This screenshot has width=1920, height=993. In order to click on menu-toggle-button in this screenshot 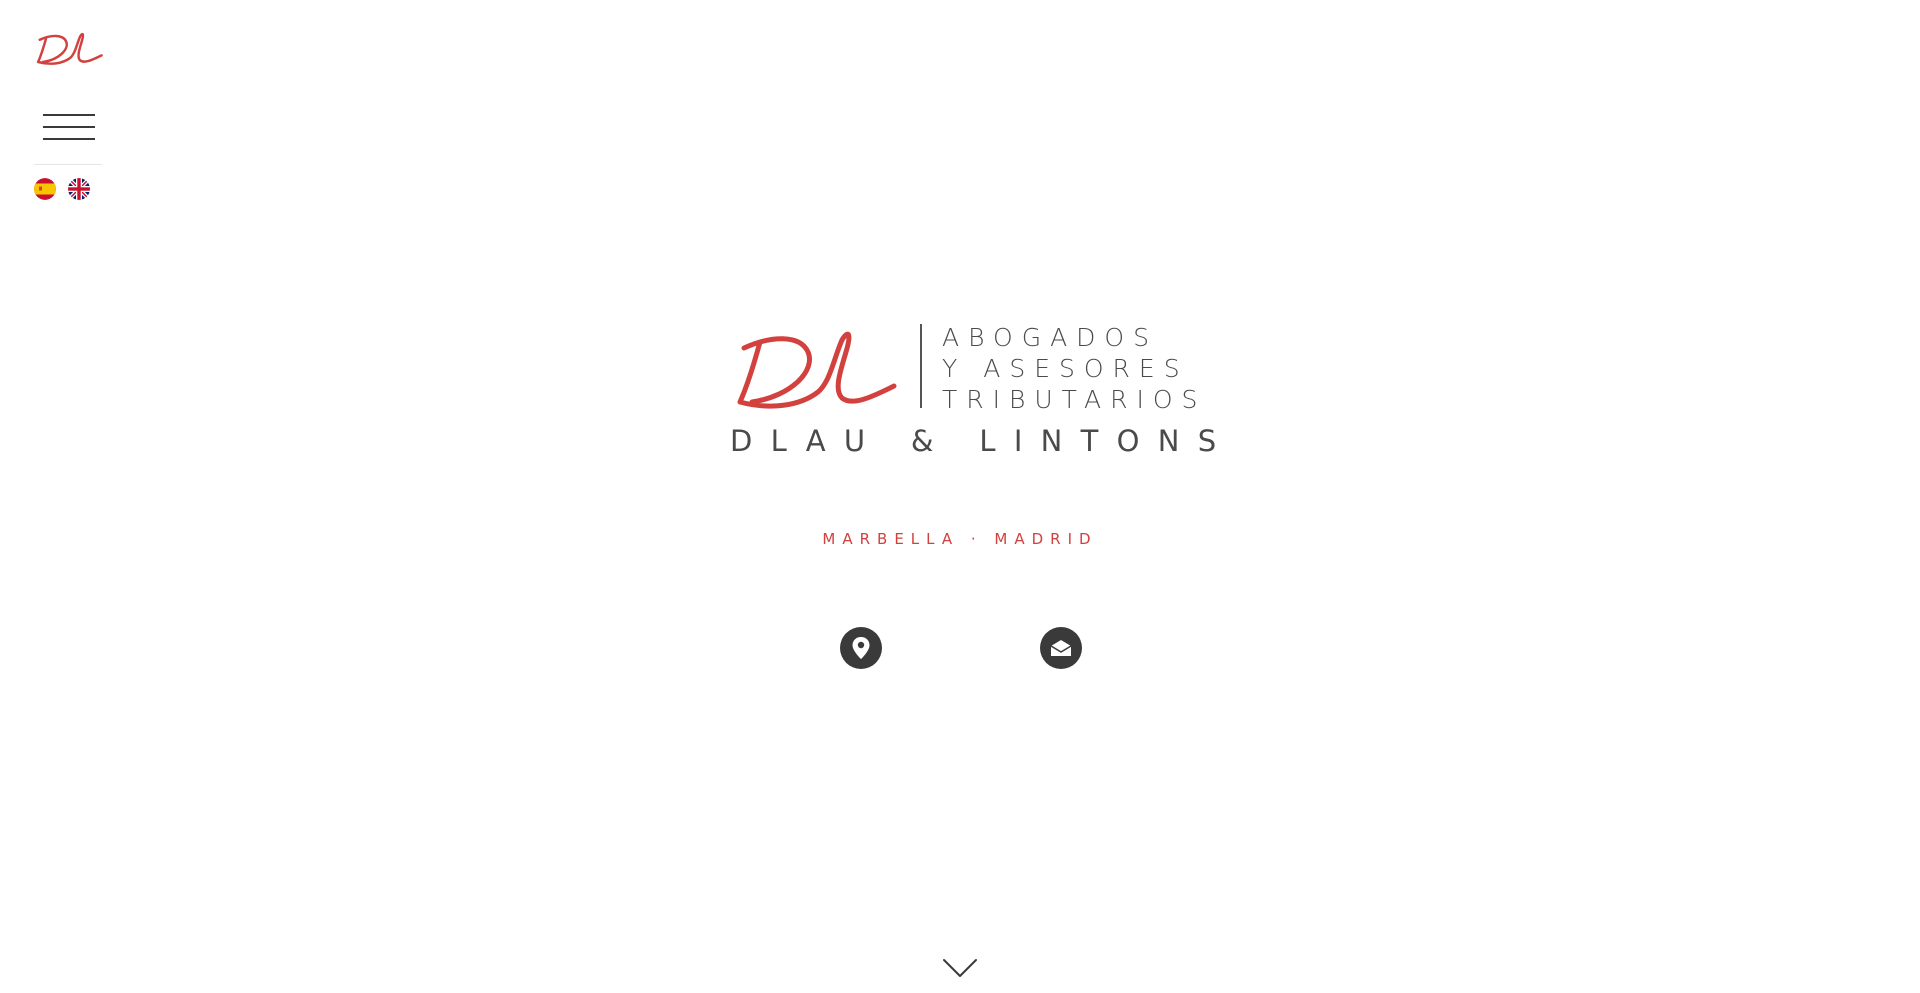, I will do `click(69, 128)`.